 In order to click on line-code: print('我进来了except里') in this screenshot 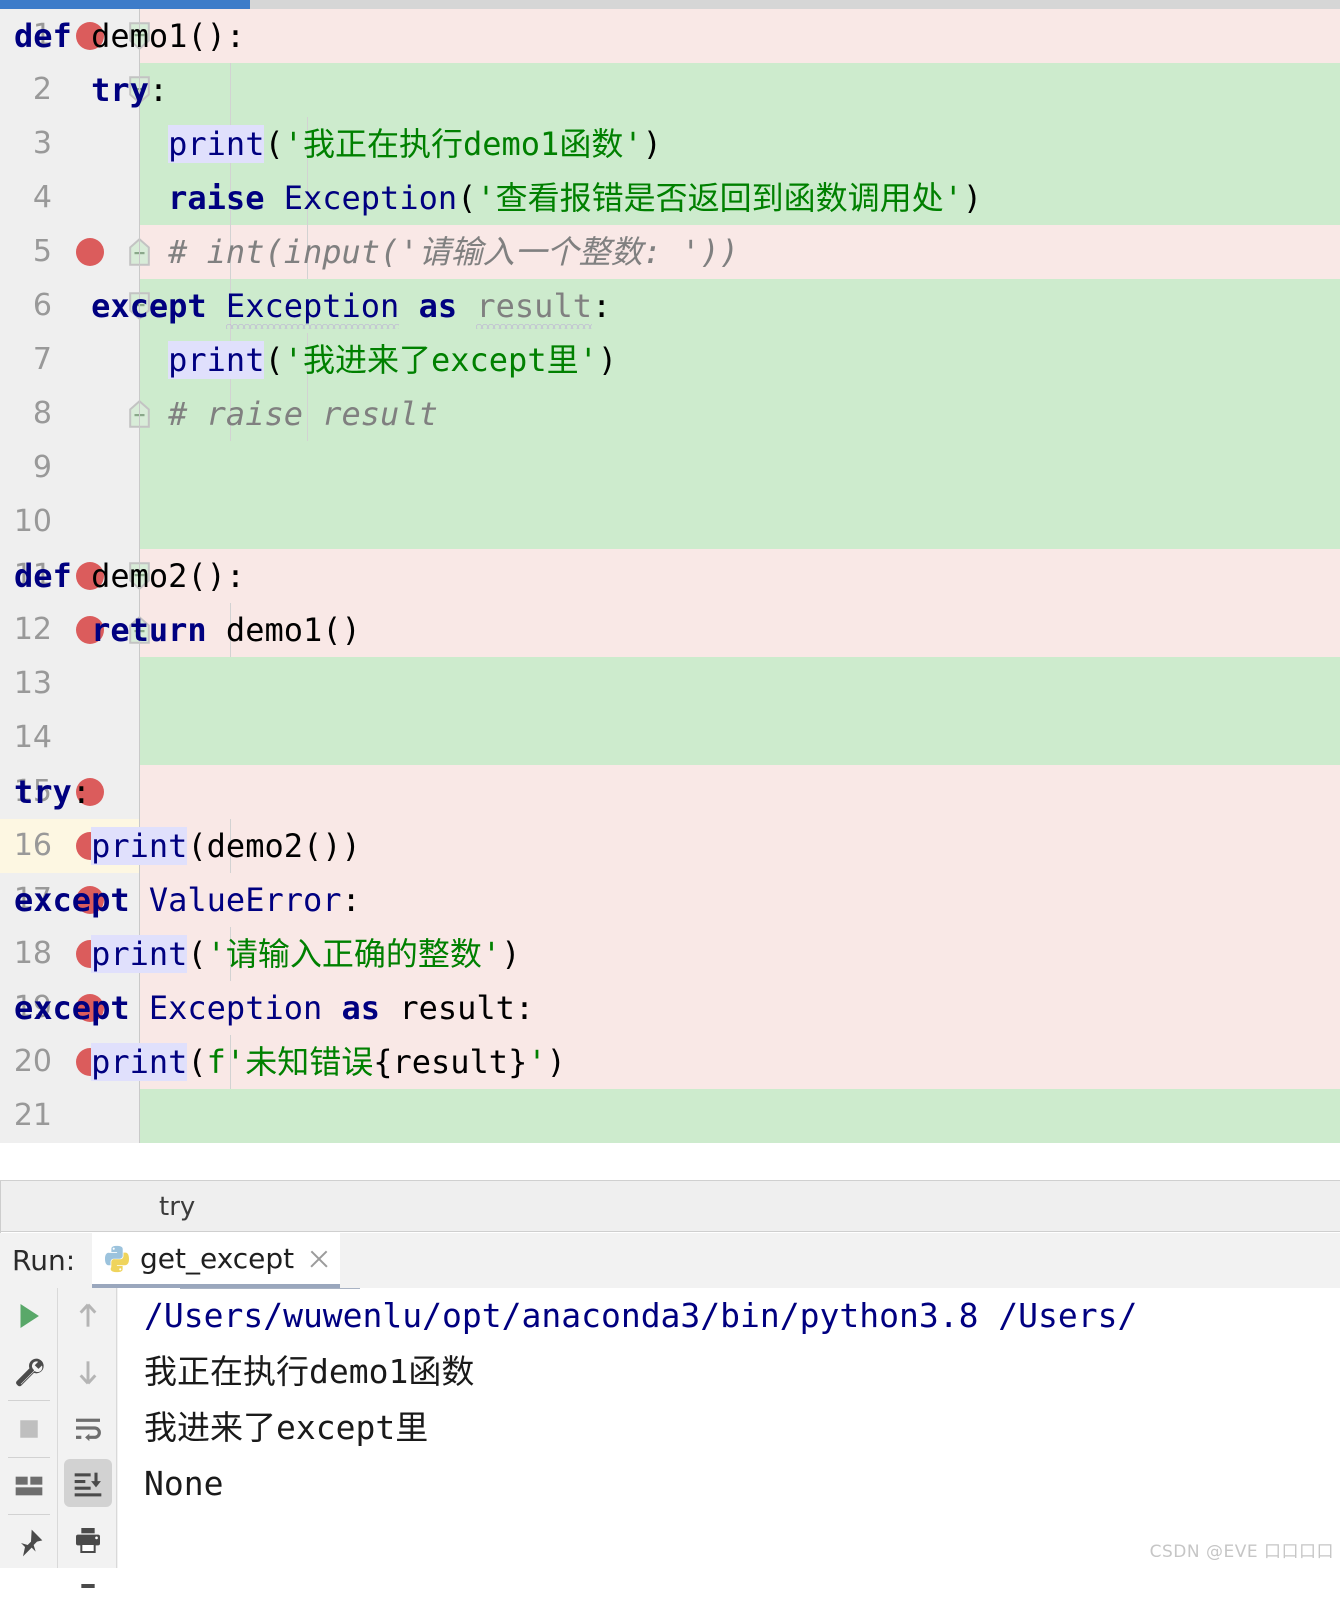, I will do `click(315, 360)`.